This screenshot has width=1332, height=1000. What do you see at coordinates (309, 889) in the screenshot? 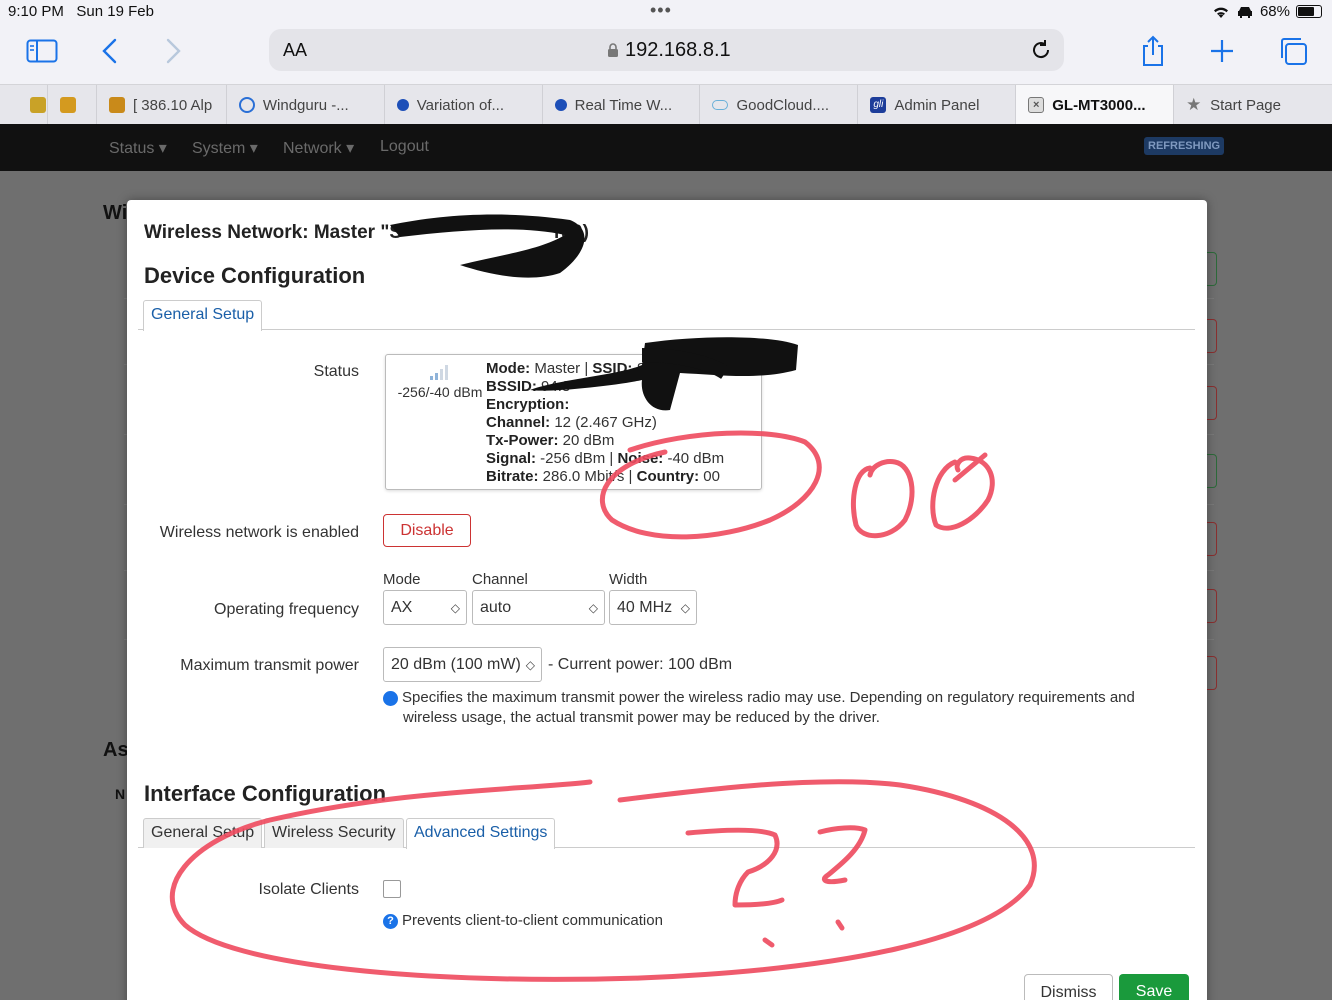
I see `isolate-clients-label: Isolate Clients` at bounding box center [309, 889].